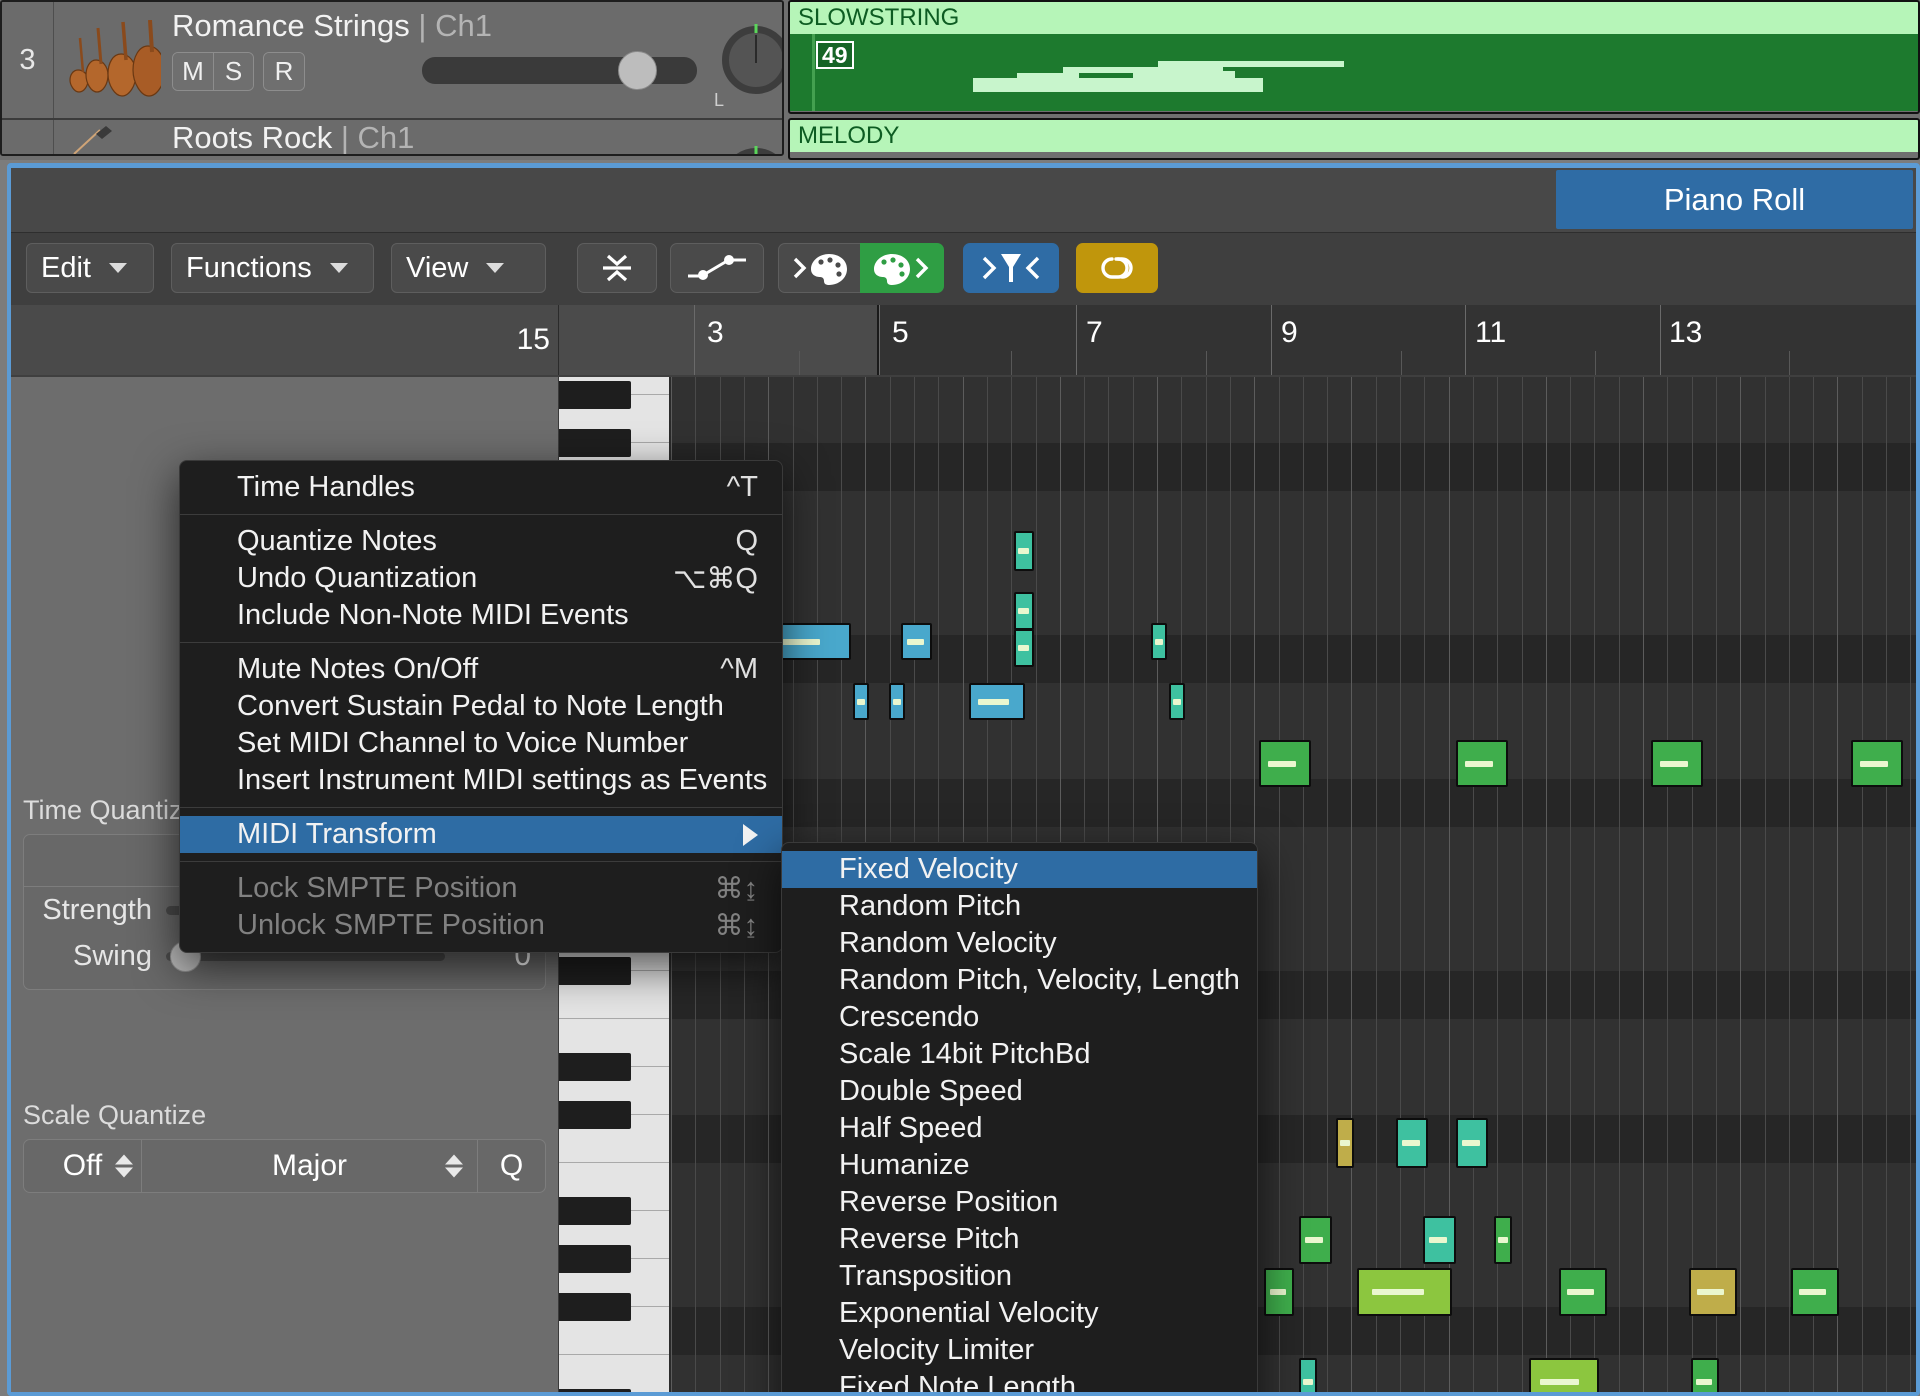 The height and width of the screenshot is (1396, 1920). What do you see at coordinates (90, 268) in the screenshot?
I see `edit-menu-button: Edit` at bounding box center [90, 268].